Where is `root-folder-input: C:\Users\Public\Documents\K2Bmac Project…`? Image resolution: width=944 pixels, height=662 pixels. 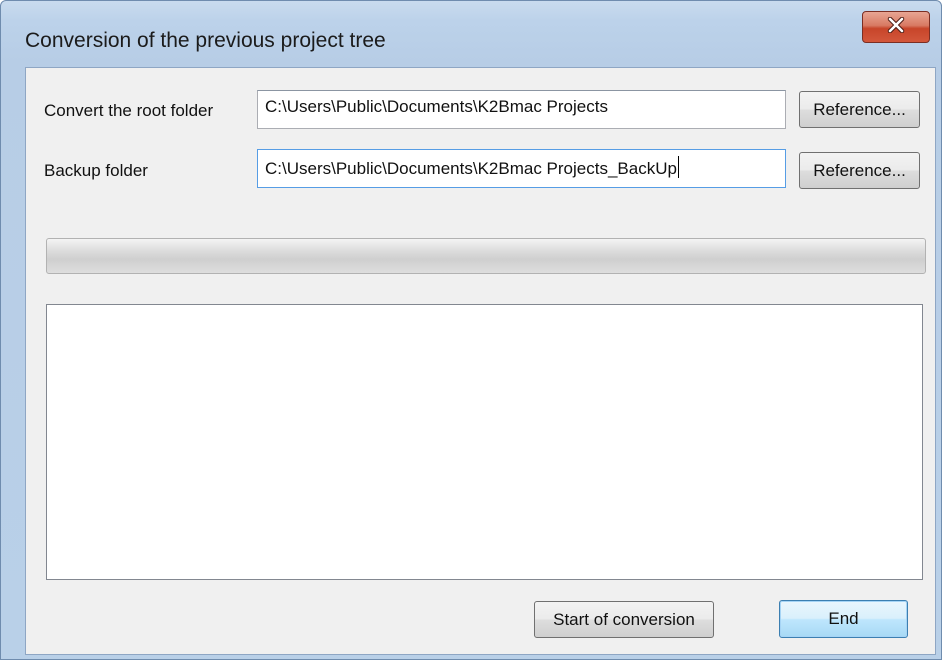
root-folder-input: C:\Users\Public\Documents\K2Bmac Project… is located at coordinates (521, 109).